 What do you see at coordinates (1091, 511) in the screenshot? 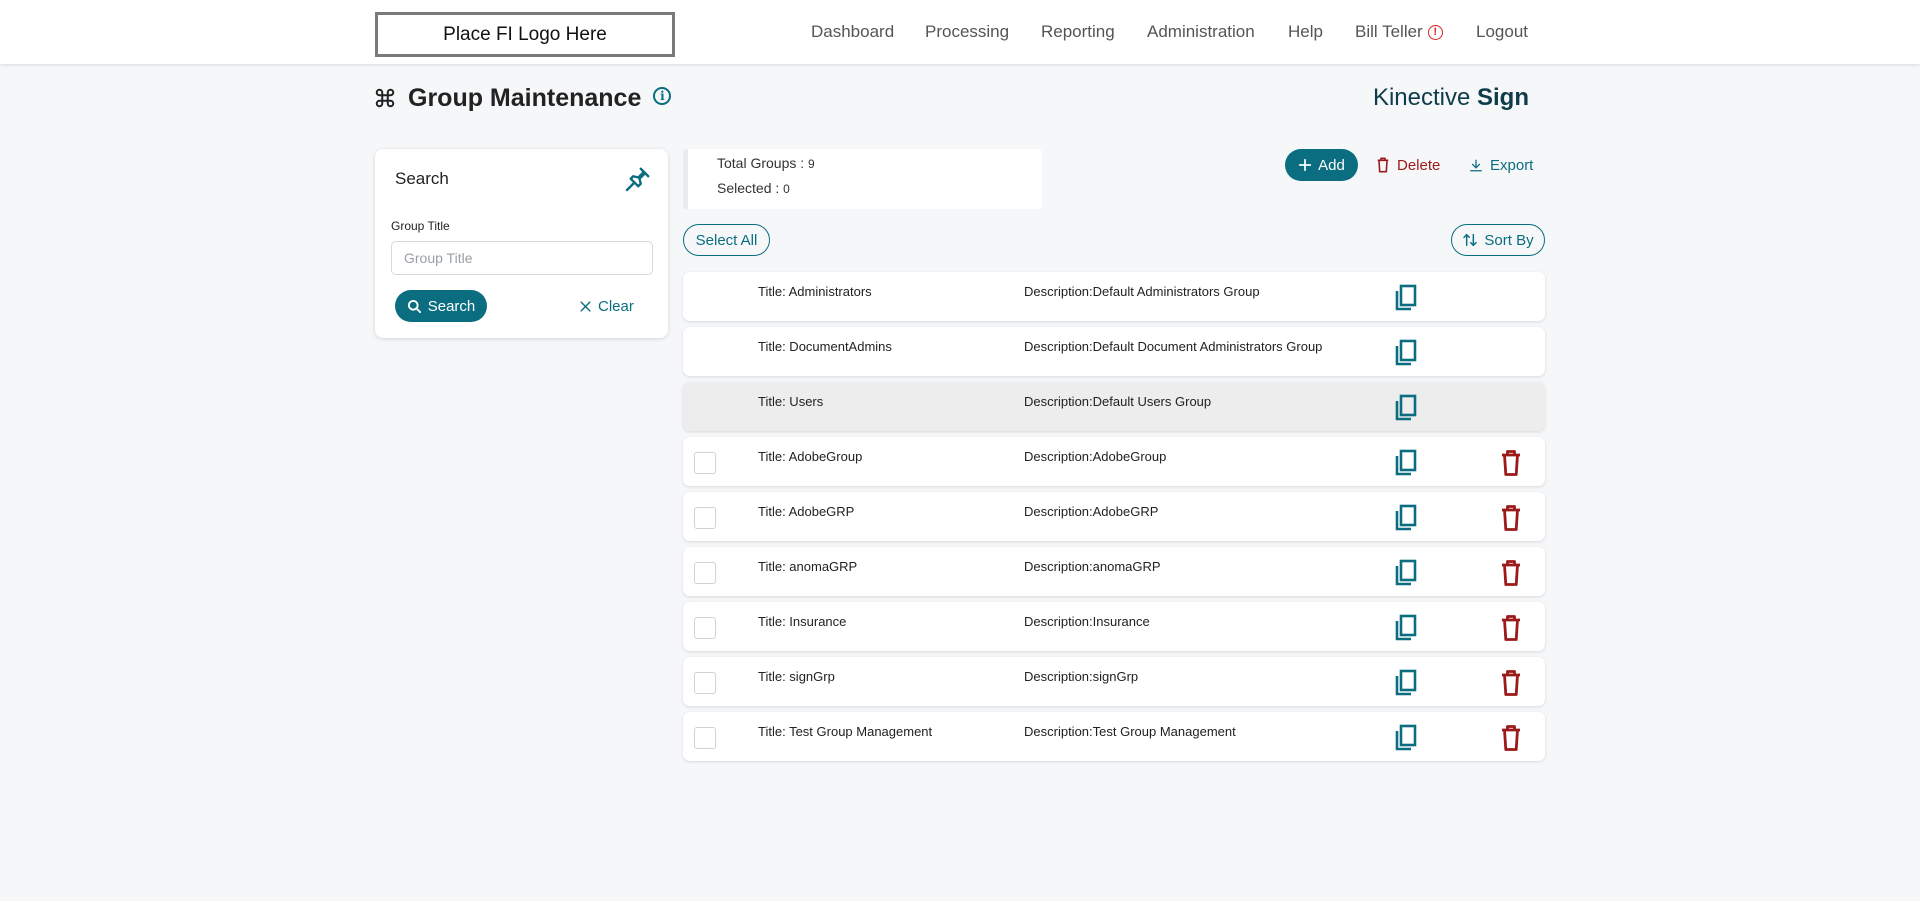
I see `group-description: Description:AdobeGRP` at bounding box center [1091, 511].